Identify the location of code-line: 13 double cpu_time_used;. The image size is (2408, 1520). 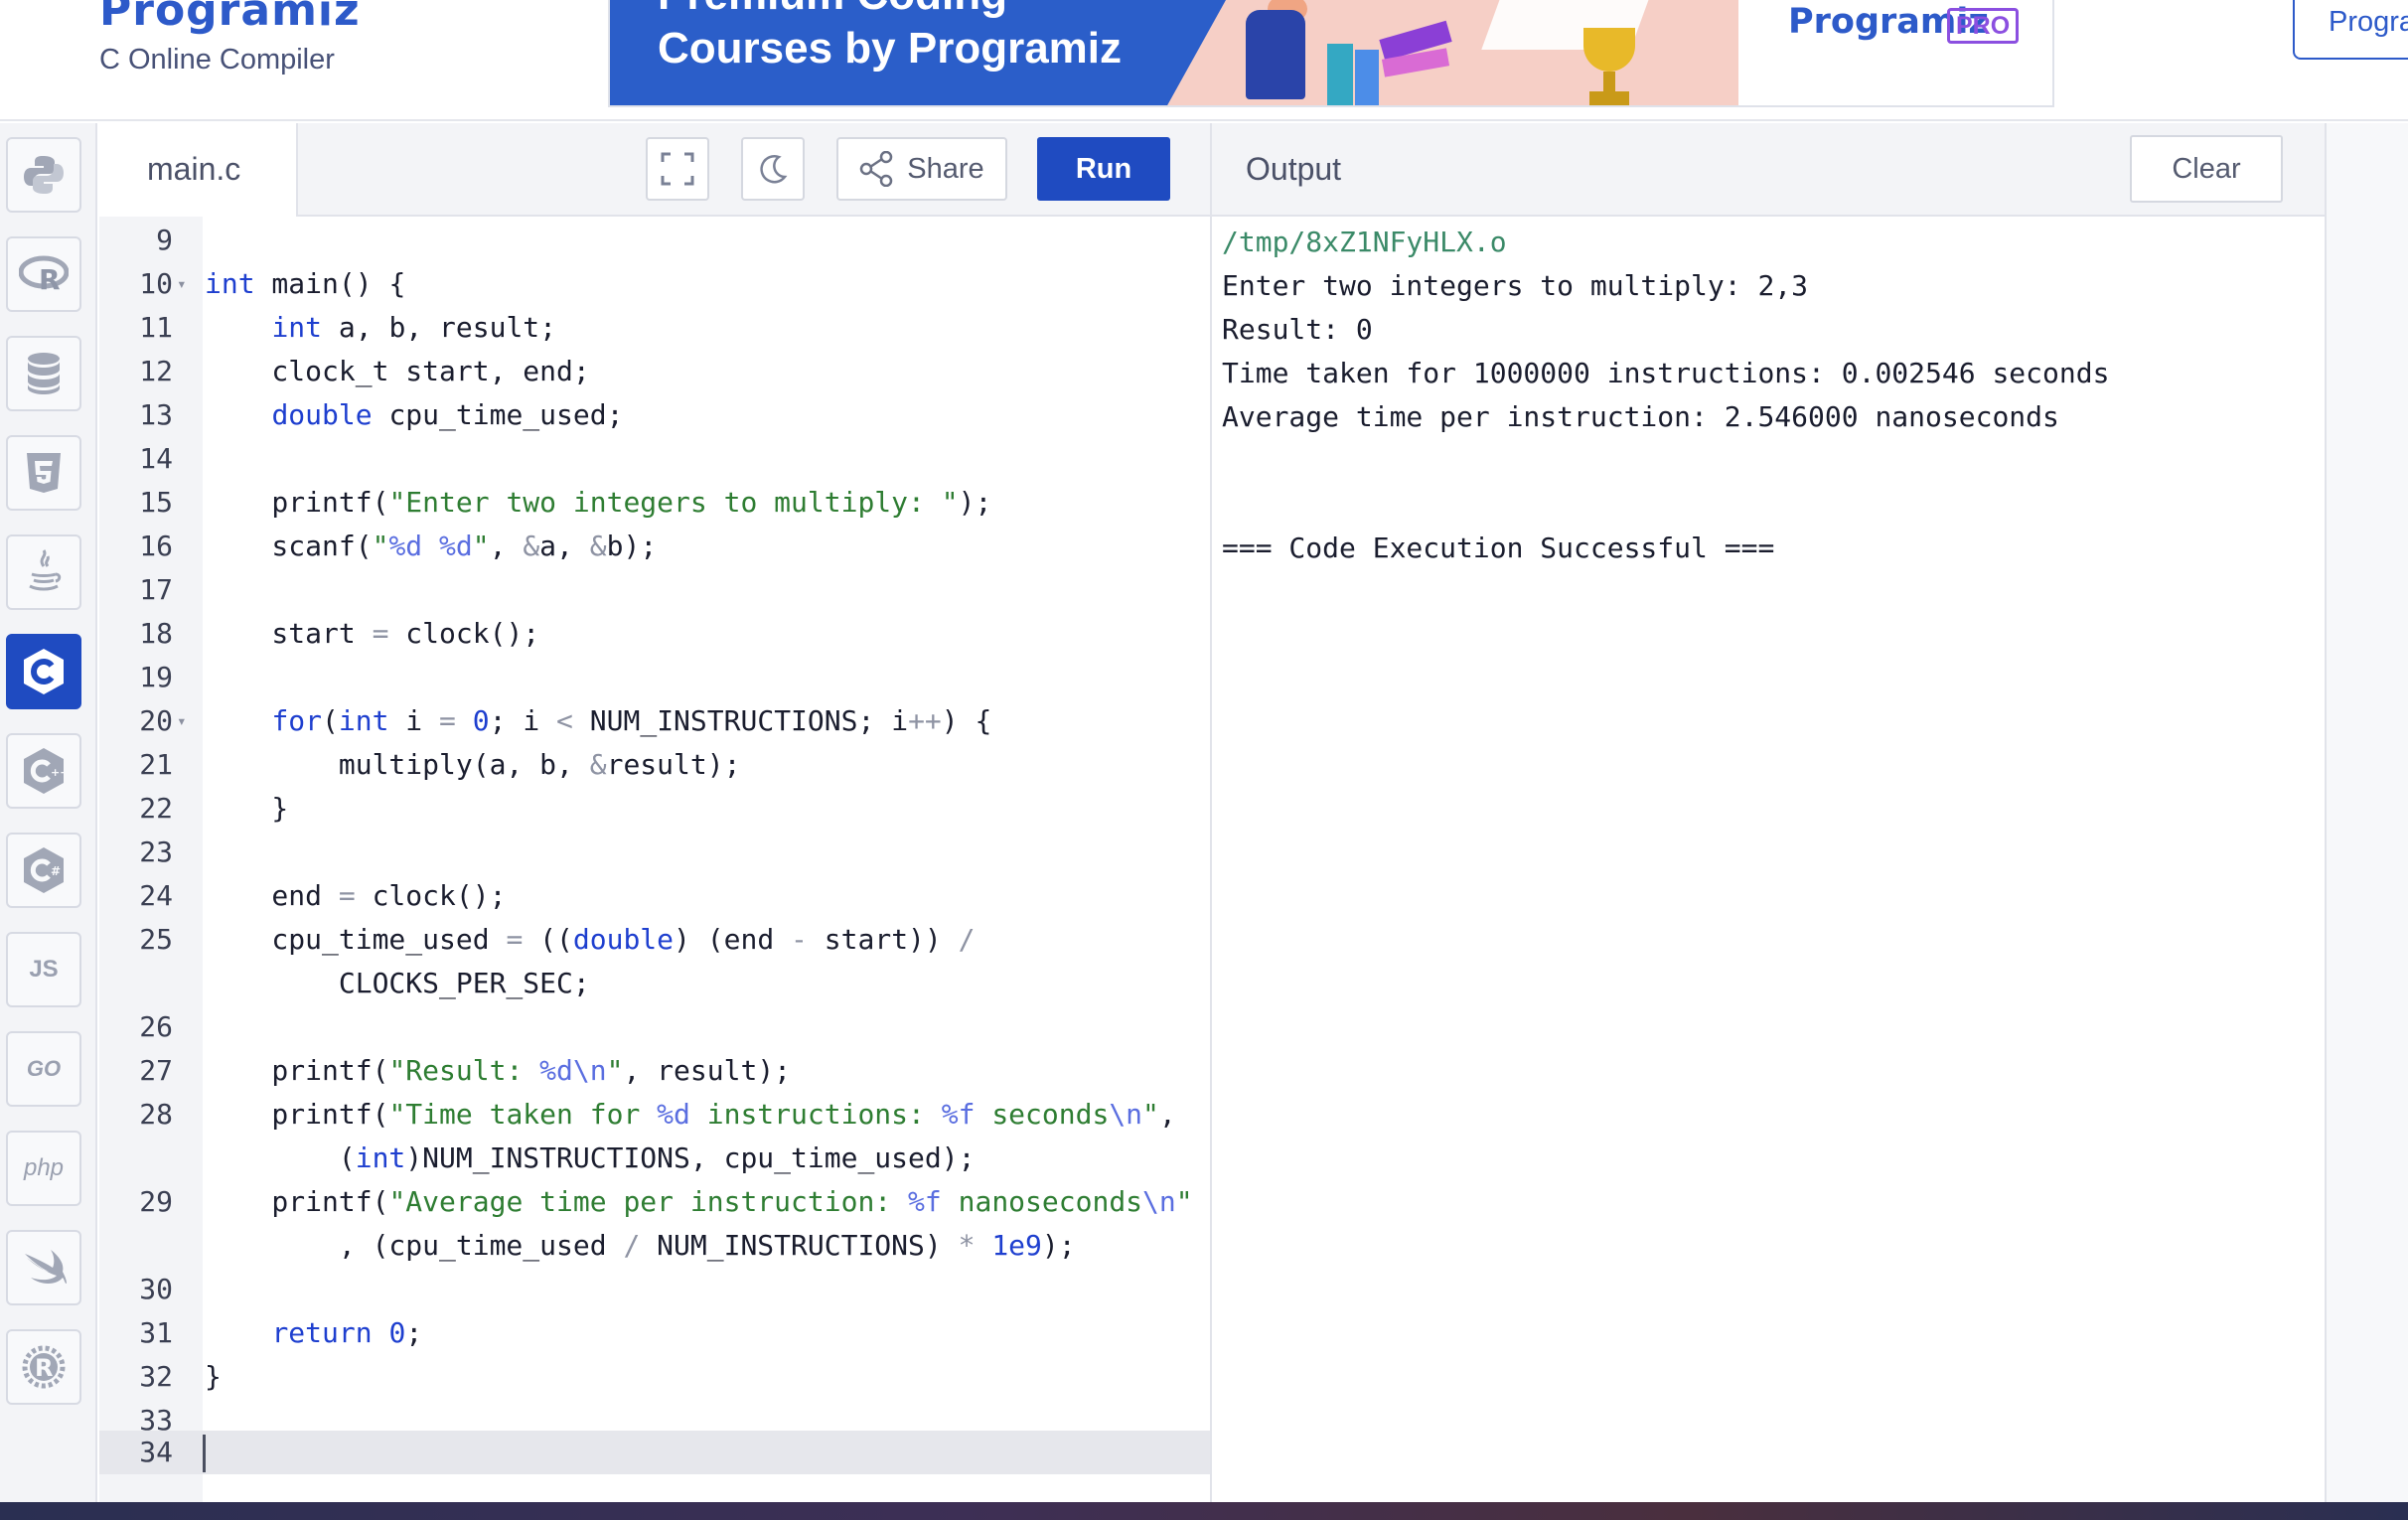
(654, 415).